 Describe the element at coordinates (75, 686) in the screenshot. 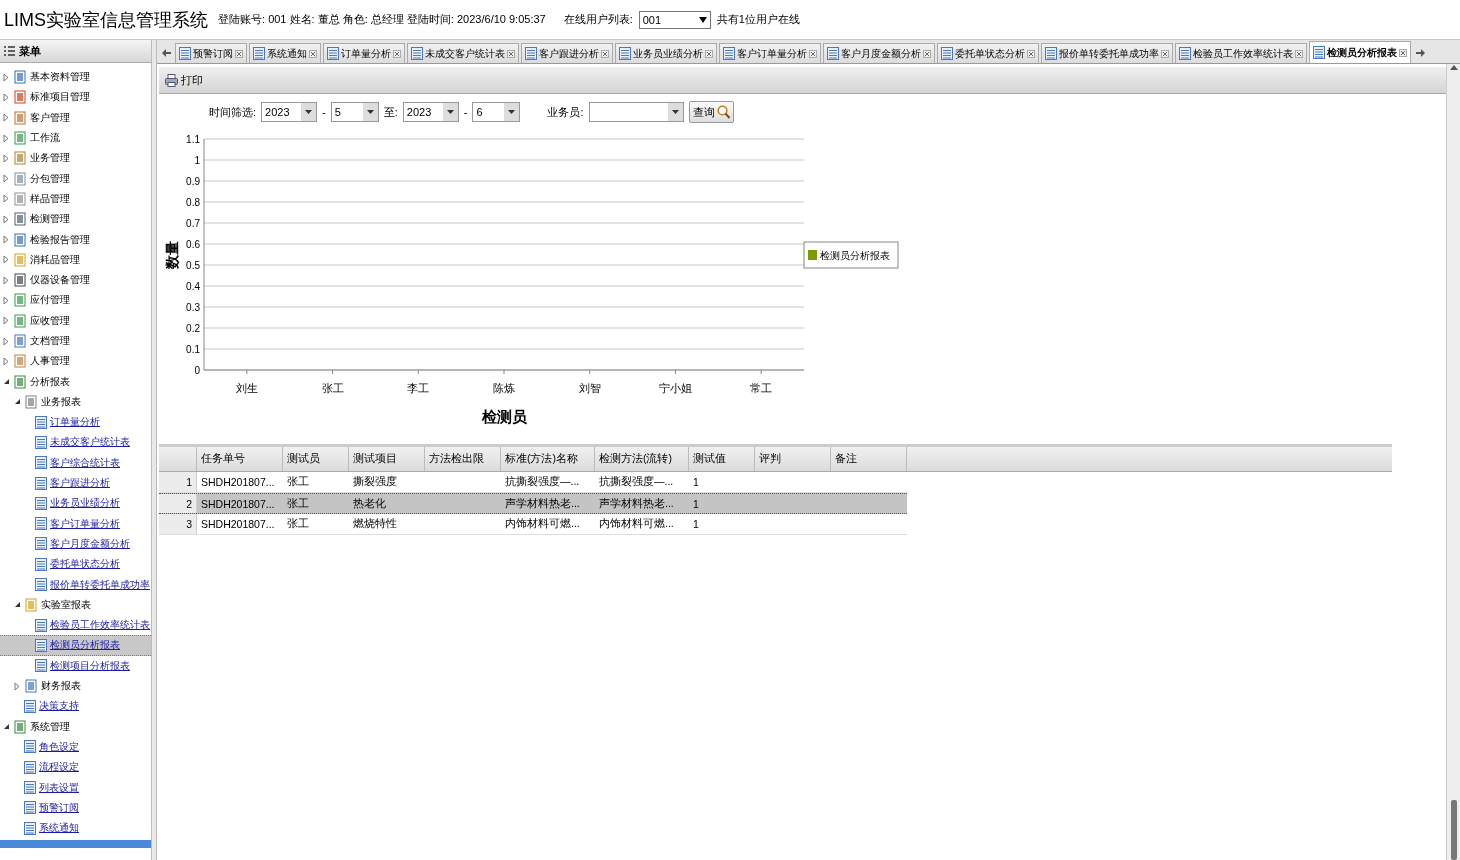

I see `menu-item: 财务报表` at that location.